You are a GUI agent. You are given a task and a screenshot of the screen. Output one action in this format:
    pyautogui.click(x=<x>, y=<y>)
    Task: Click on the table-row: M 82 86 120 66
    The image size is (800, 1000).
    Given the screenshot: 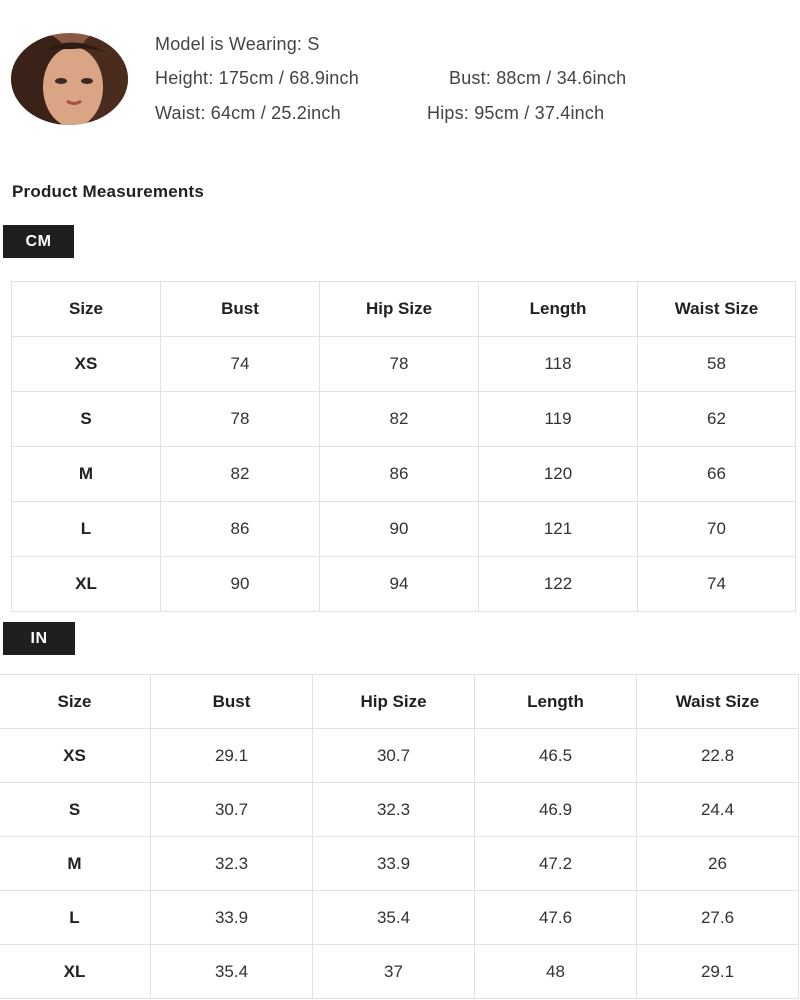 What is the action you would take?
    pyautogui.click(x=403, y=474)
    